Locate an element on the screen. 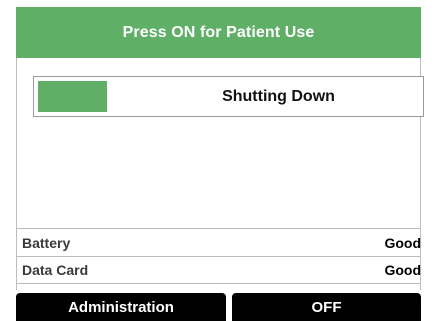 This screenshot has height=321, width=437. progress-indicator: Shutting Down is located at coordinates (228, 96).